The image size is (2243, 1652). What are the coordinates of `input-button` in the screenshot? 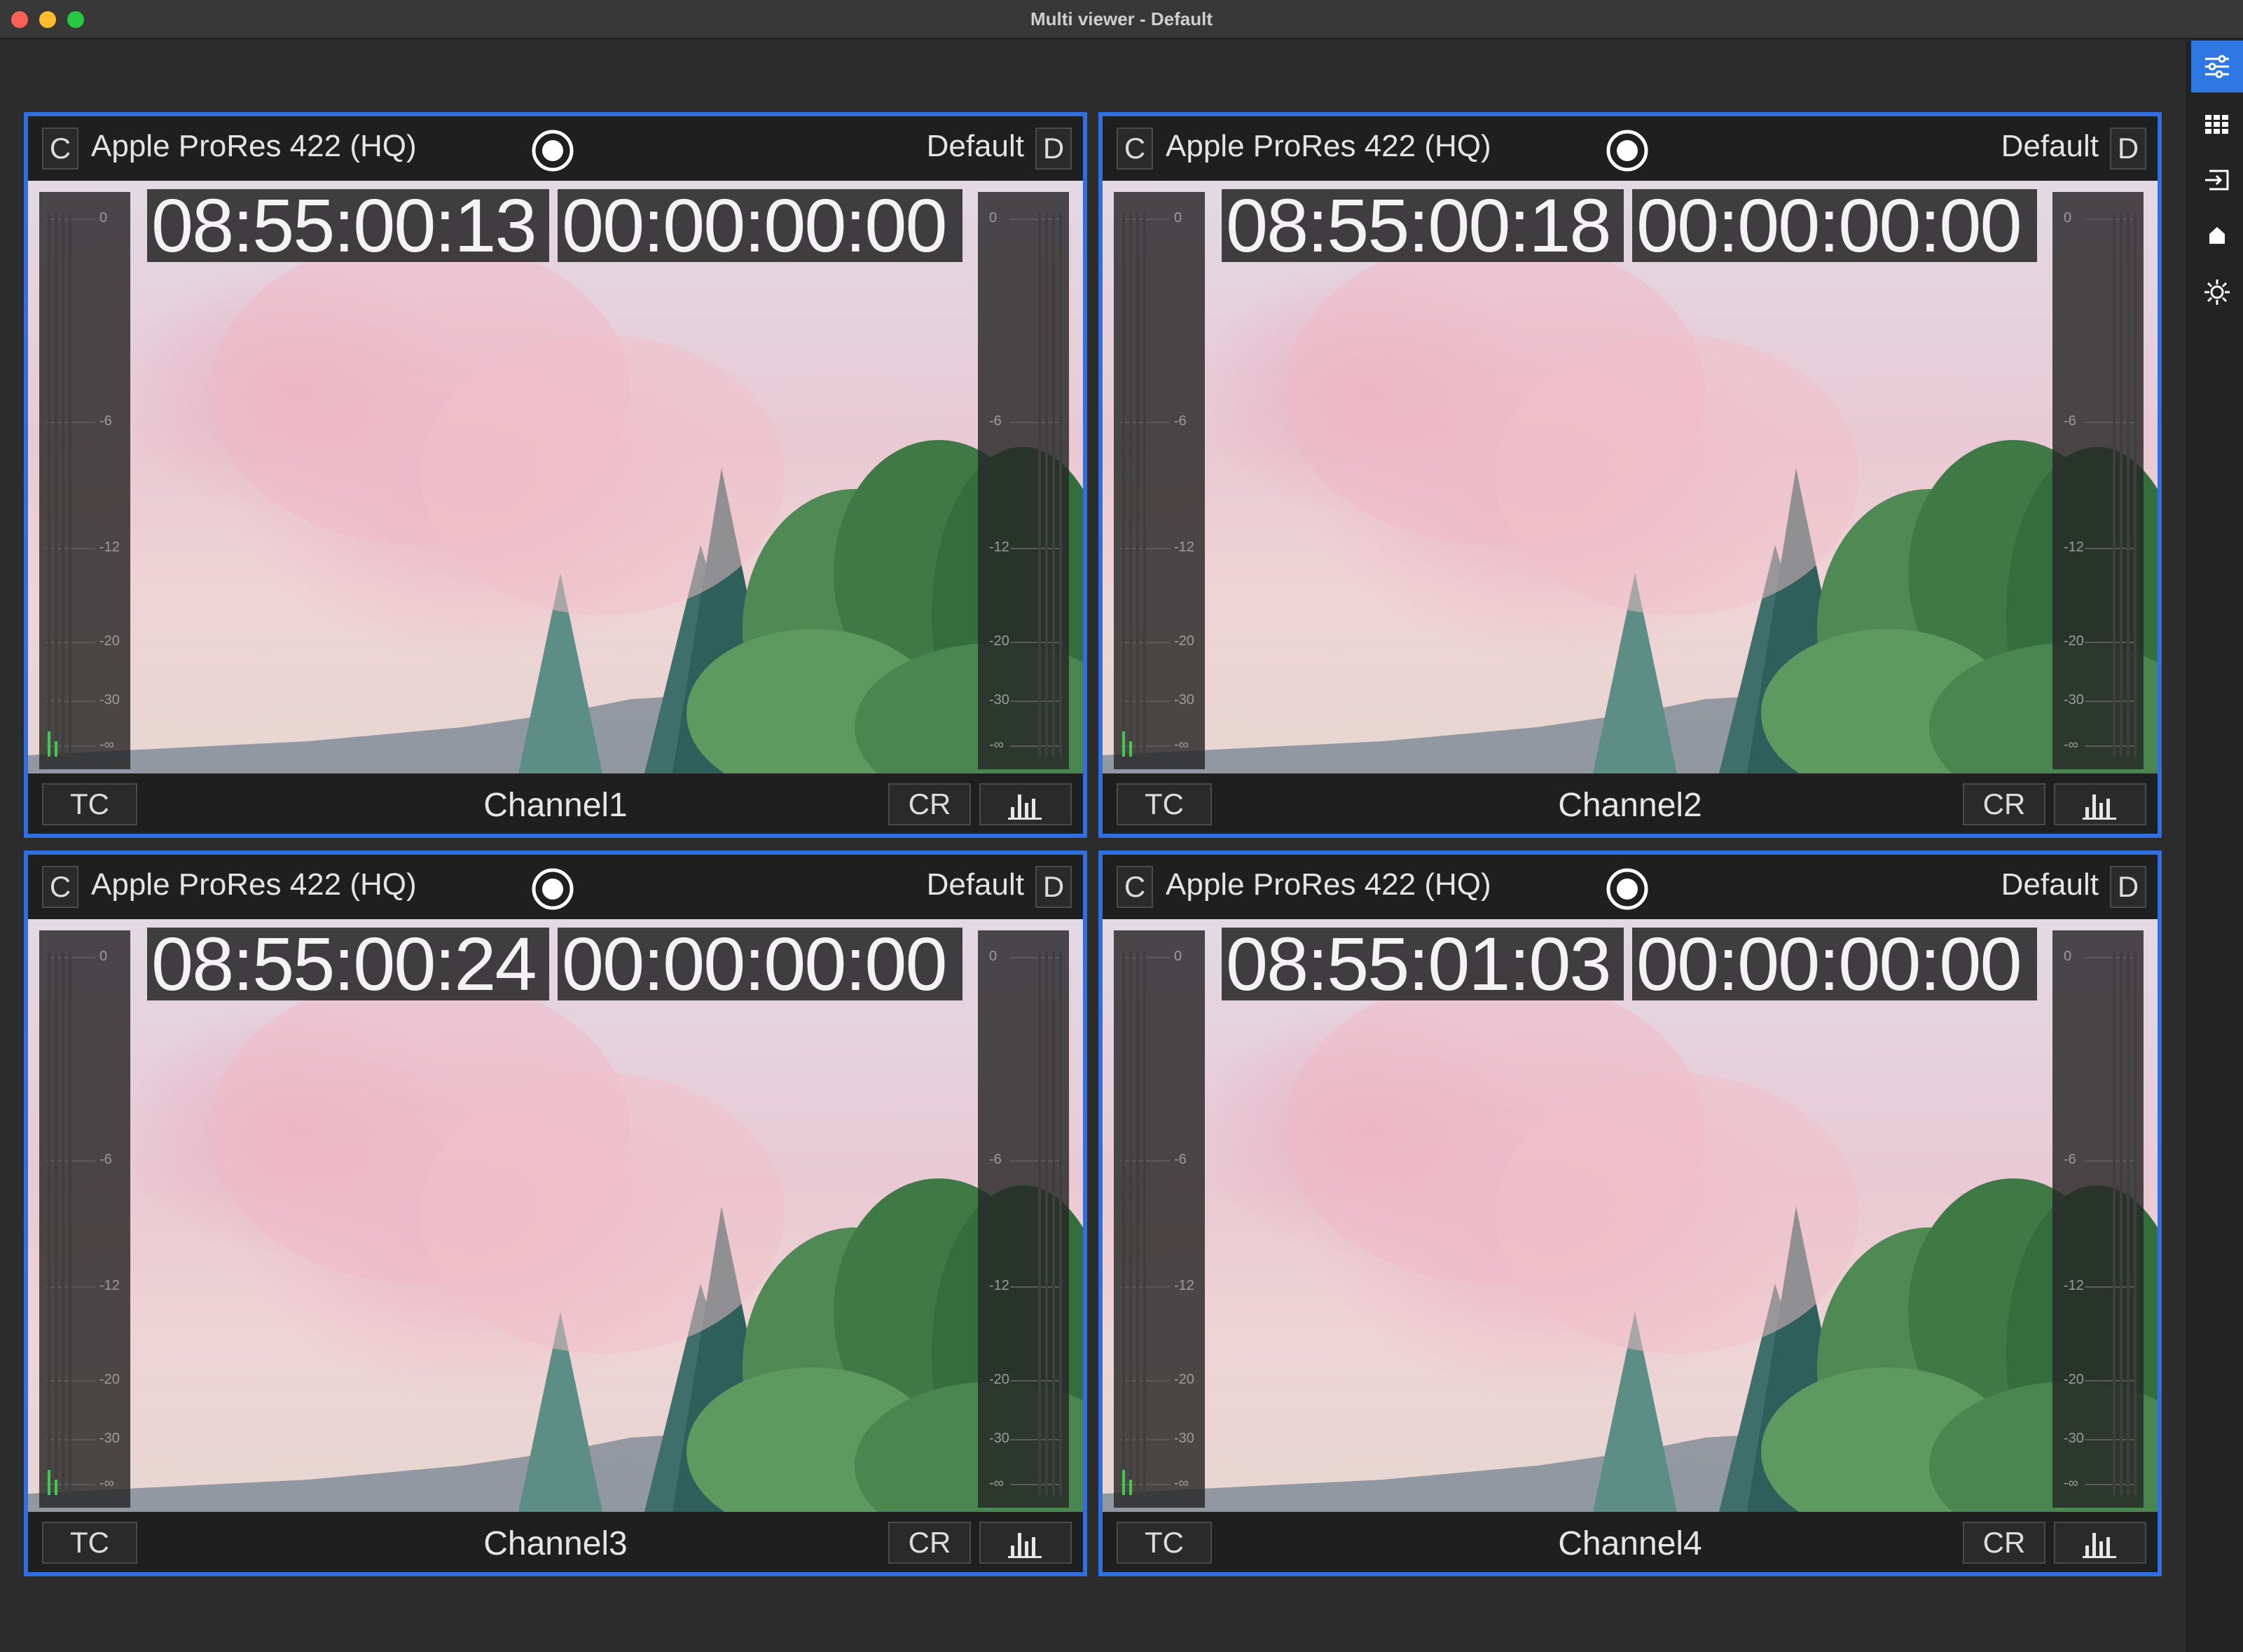 It's located at (2217, 180).